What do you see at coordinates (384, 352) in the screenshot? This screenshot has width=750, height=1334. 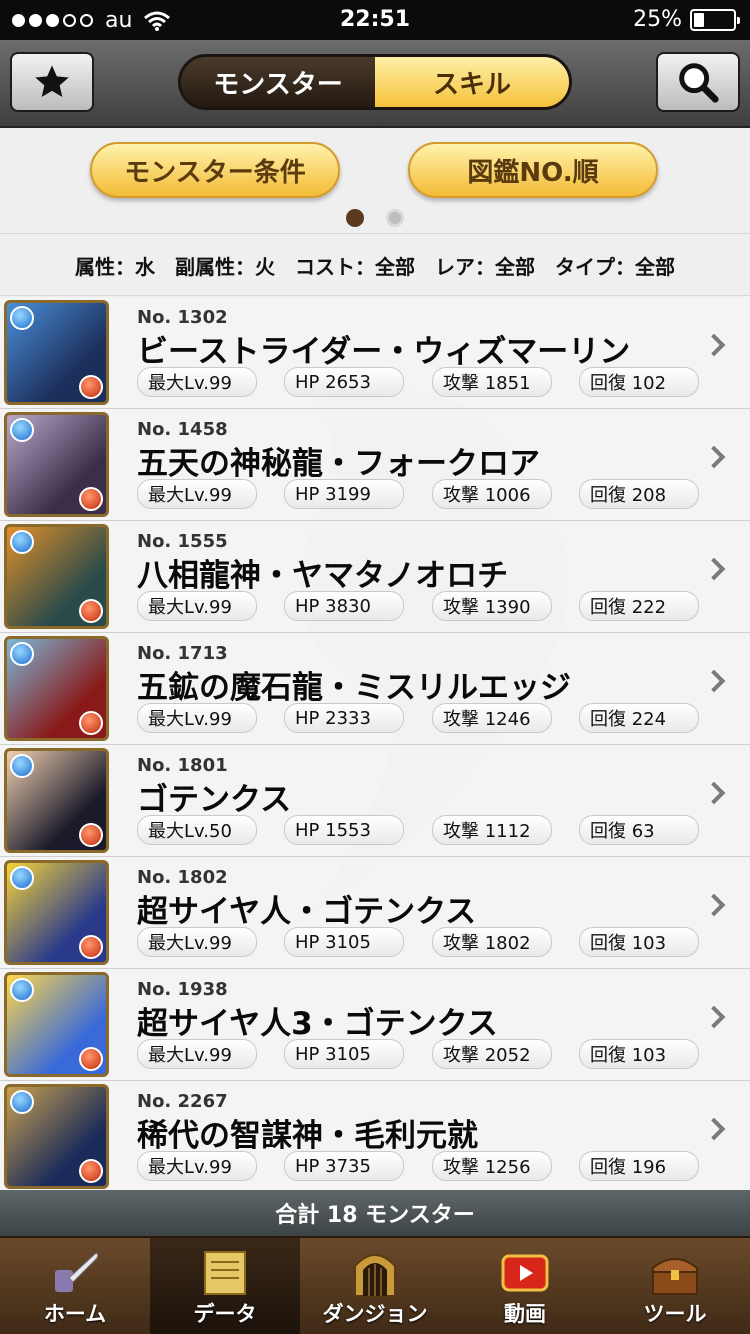 I see `monster-name: ビーストライダー・ウィズマーリン` at bounding box center [384, 352].